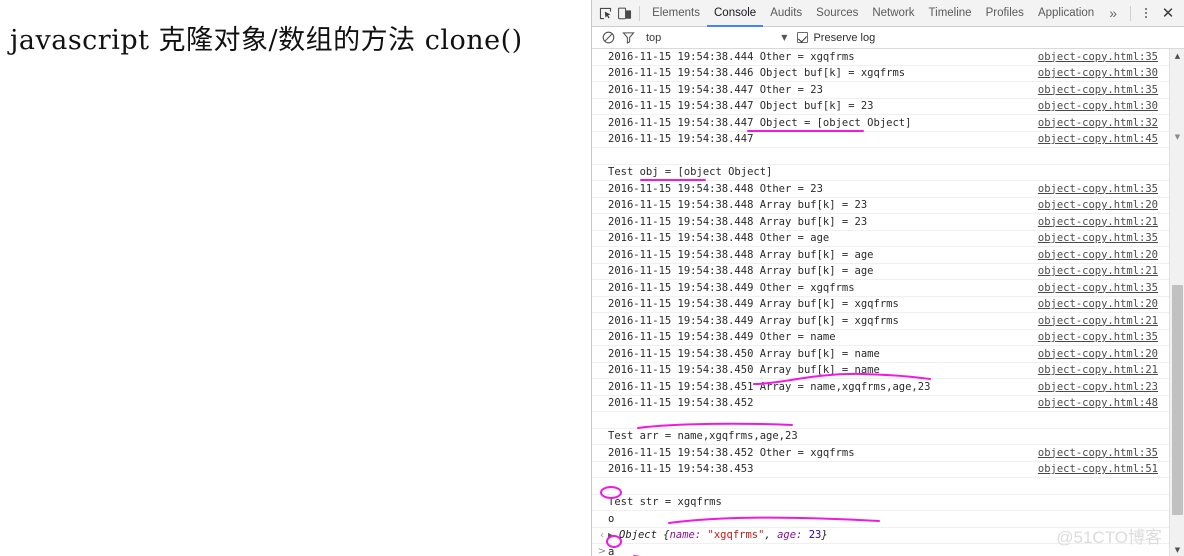 Image resolution: width=1184 pixels, height=556 pixels. What do you see at coordinates (653, 38) in the screenshot?
I see `console-context-select: top` at bounding box center [653, 38].